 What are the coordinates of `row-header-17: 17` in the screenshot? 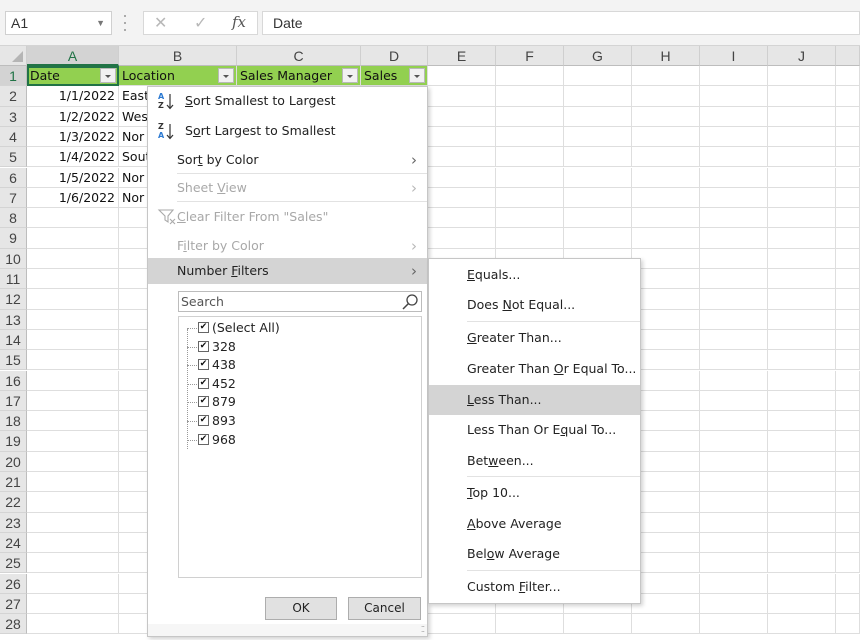 It's located at (13, 401).